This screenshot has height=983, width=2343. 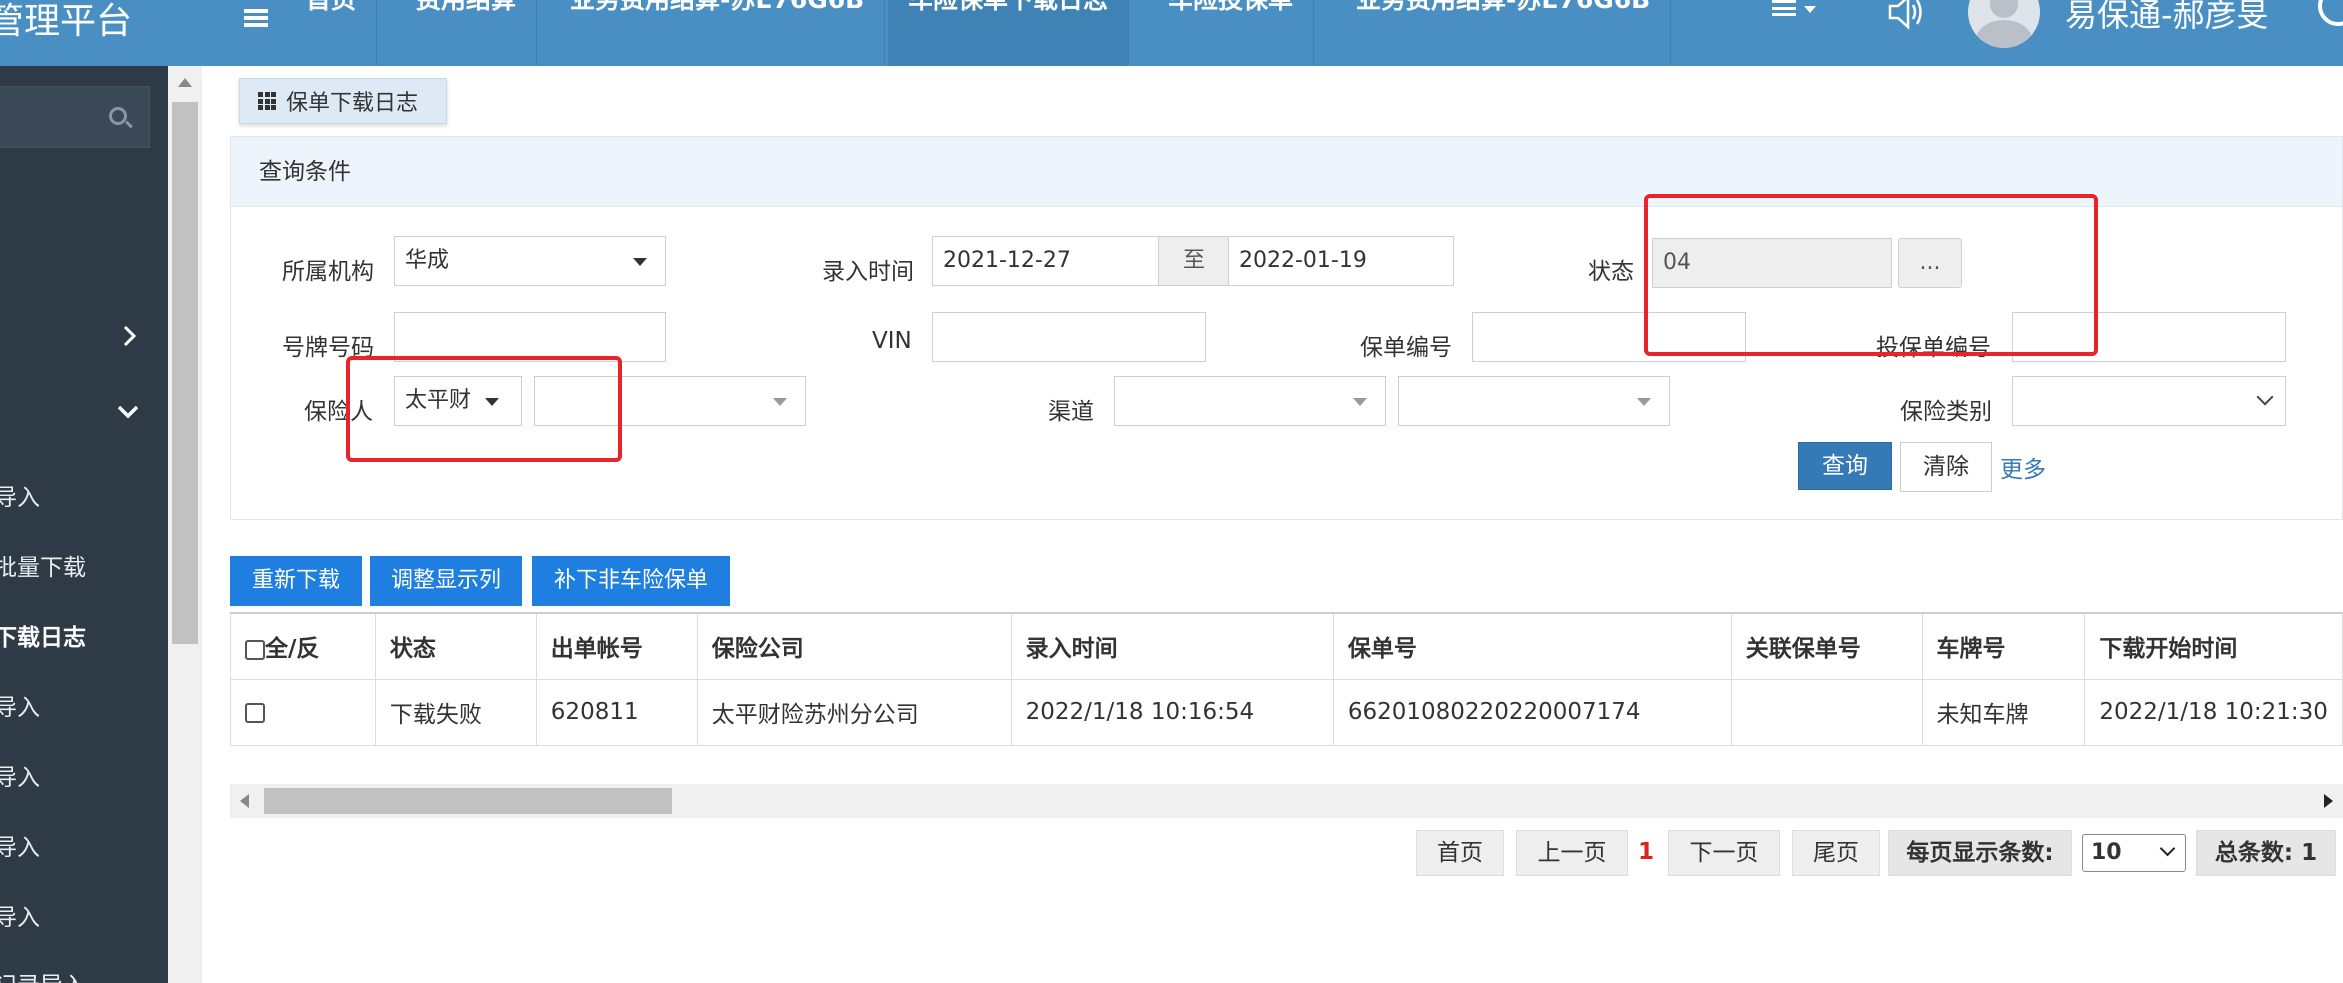 I want to click on total-count: 总条数: 1, so click(x=2266, y=853).